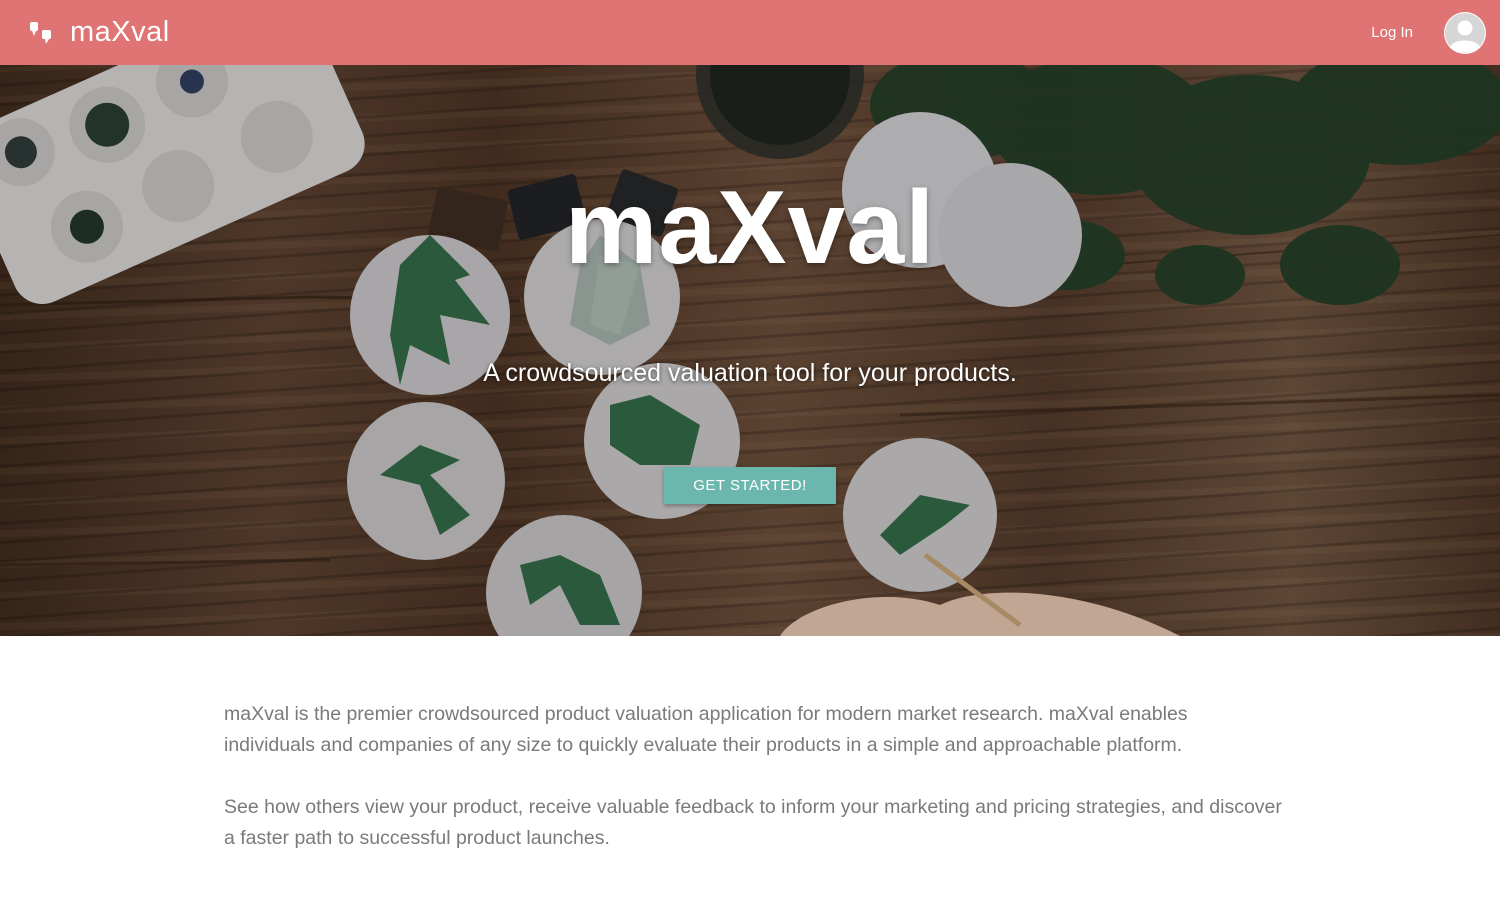 The height and width of the screenshot is (909, 1500). What do you see at coordinates (1392, 32) in the screenshot?
I see `login-link: Log In` at bounding box center [1392, 32].